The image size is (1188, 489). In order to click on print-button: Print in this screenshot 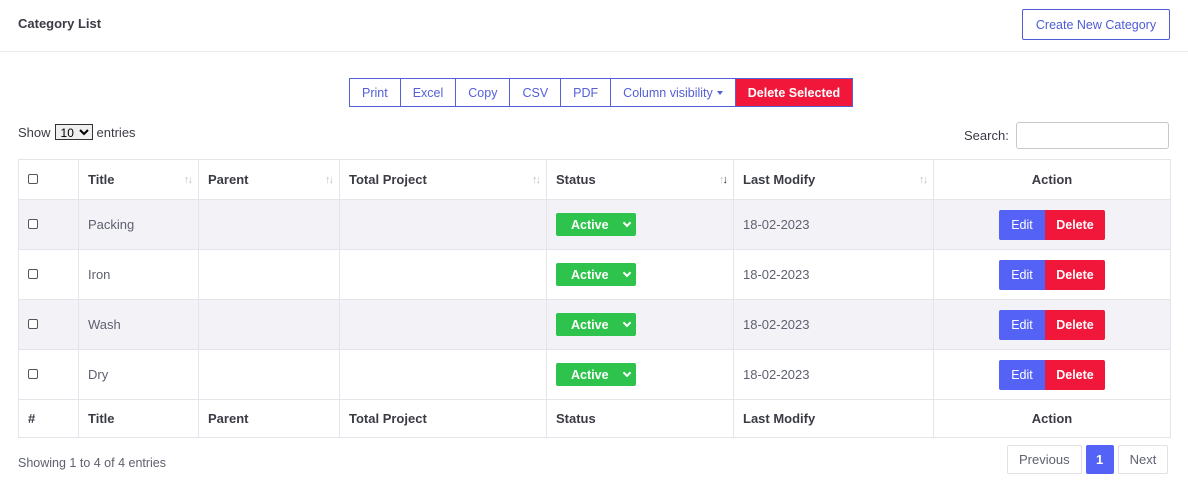, I will do `click(375, 92)`.